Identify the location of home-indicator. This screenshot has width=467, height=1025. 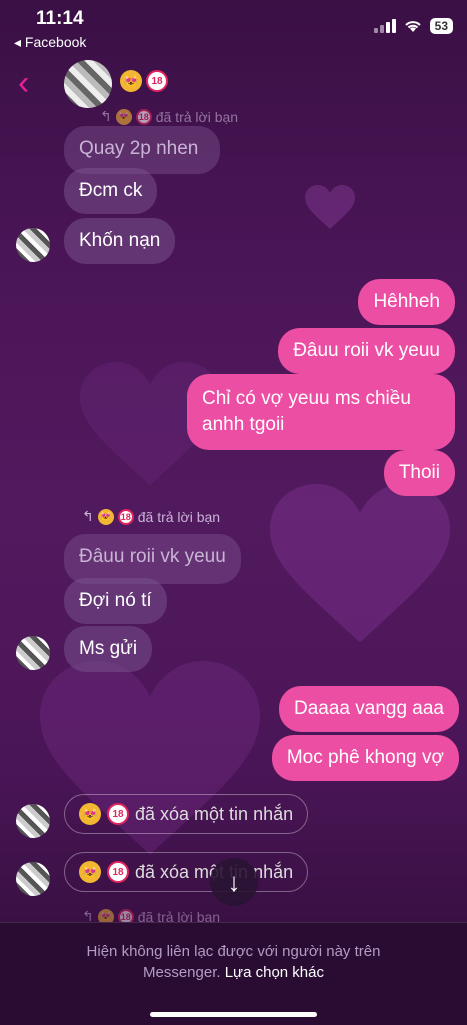
(233, 1014).